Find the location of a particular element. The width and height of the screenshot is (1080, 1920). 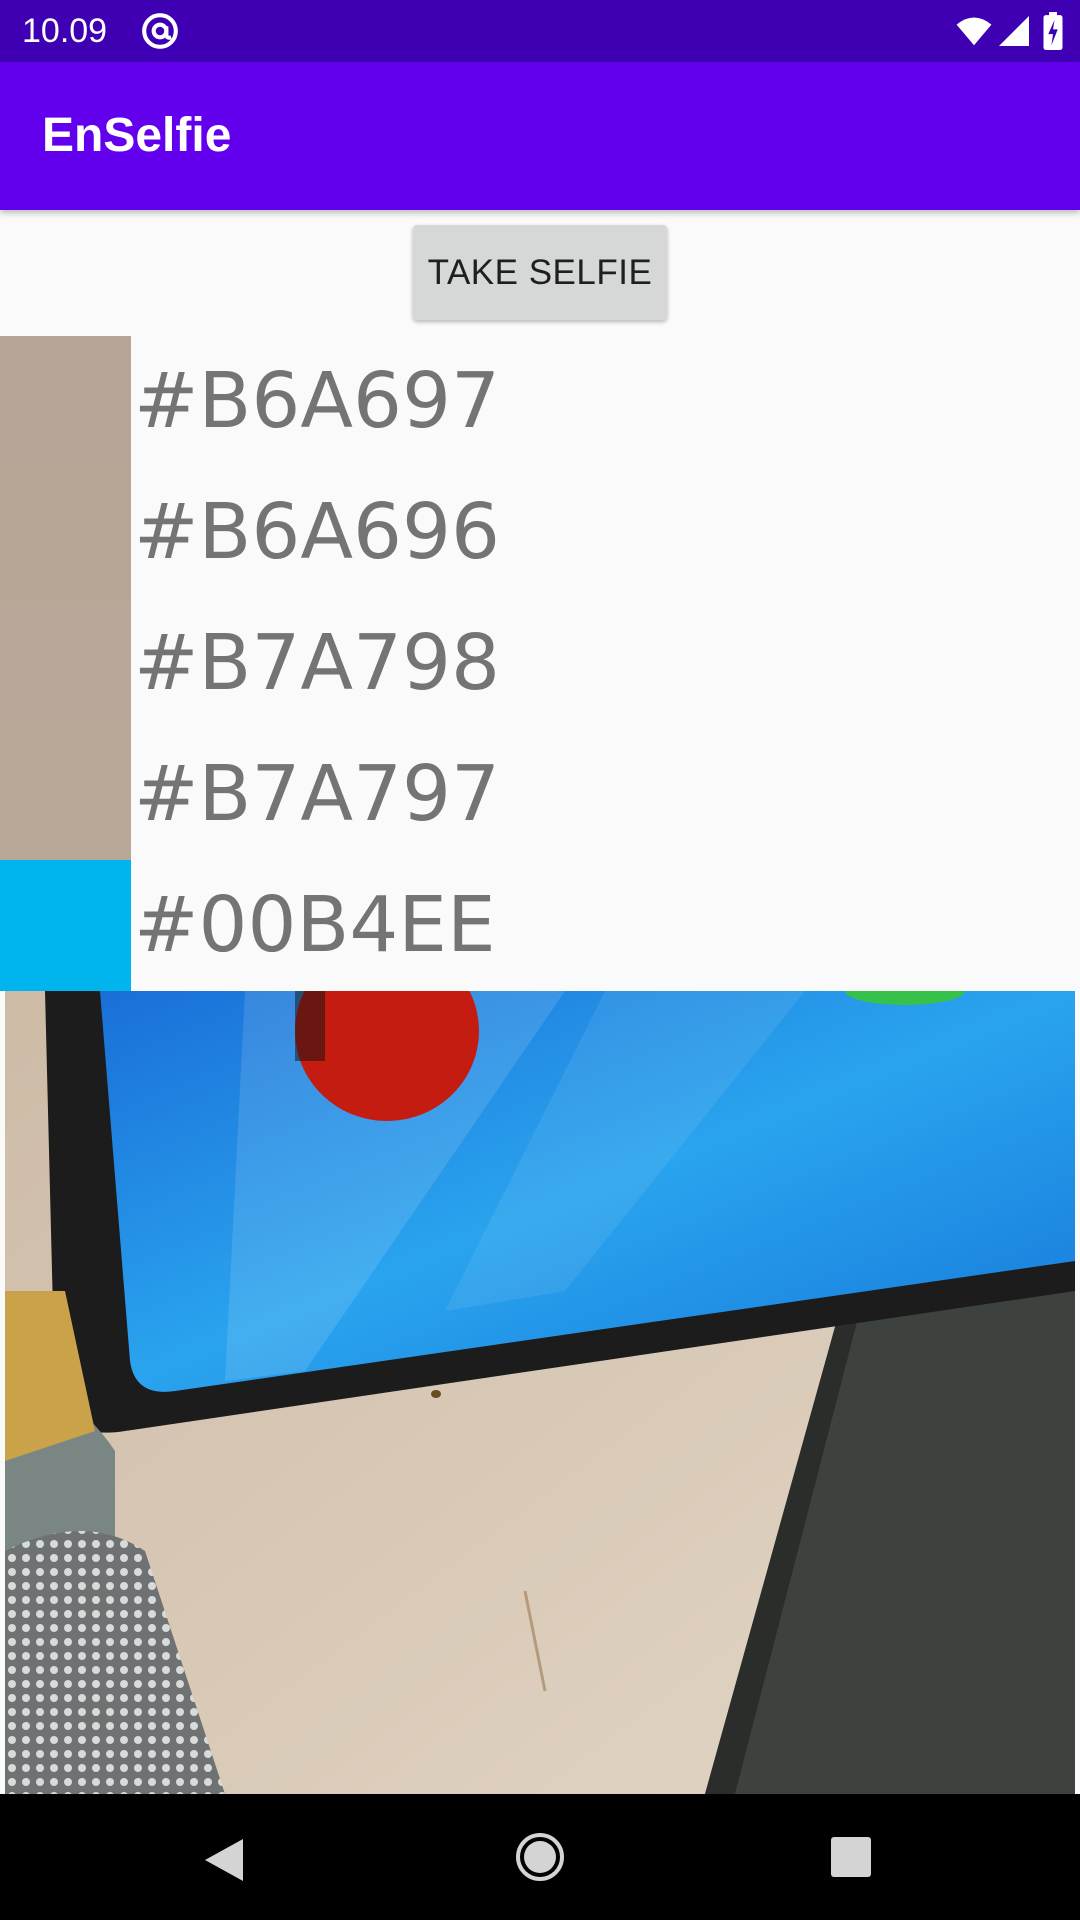

color-row: #B7A798 is located at coordinates (540, 663).